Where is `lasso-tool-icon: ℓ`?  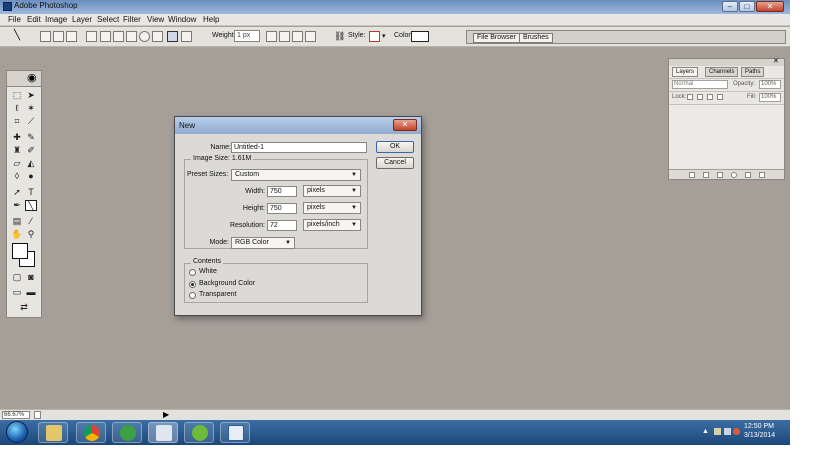
lasso-tool-icon: ℓ is located at coordinates (17, 108).